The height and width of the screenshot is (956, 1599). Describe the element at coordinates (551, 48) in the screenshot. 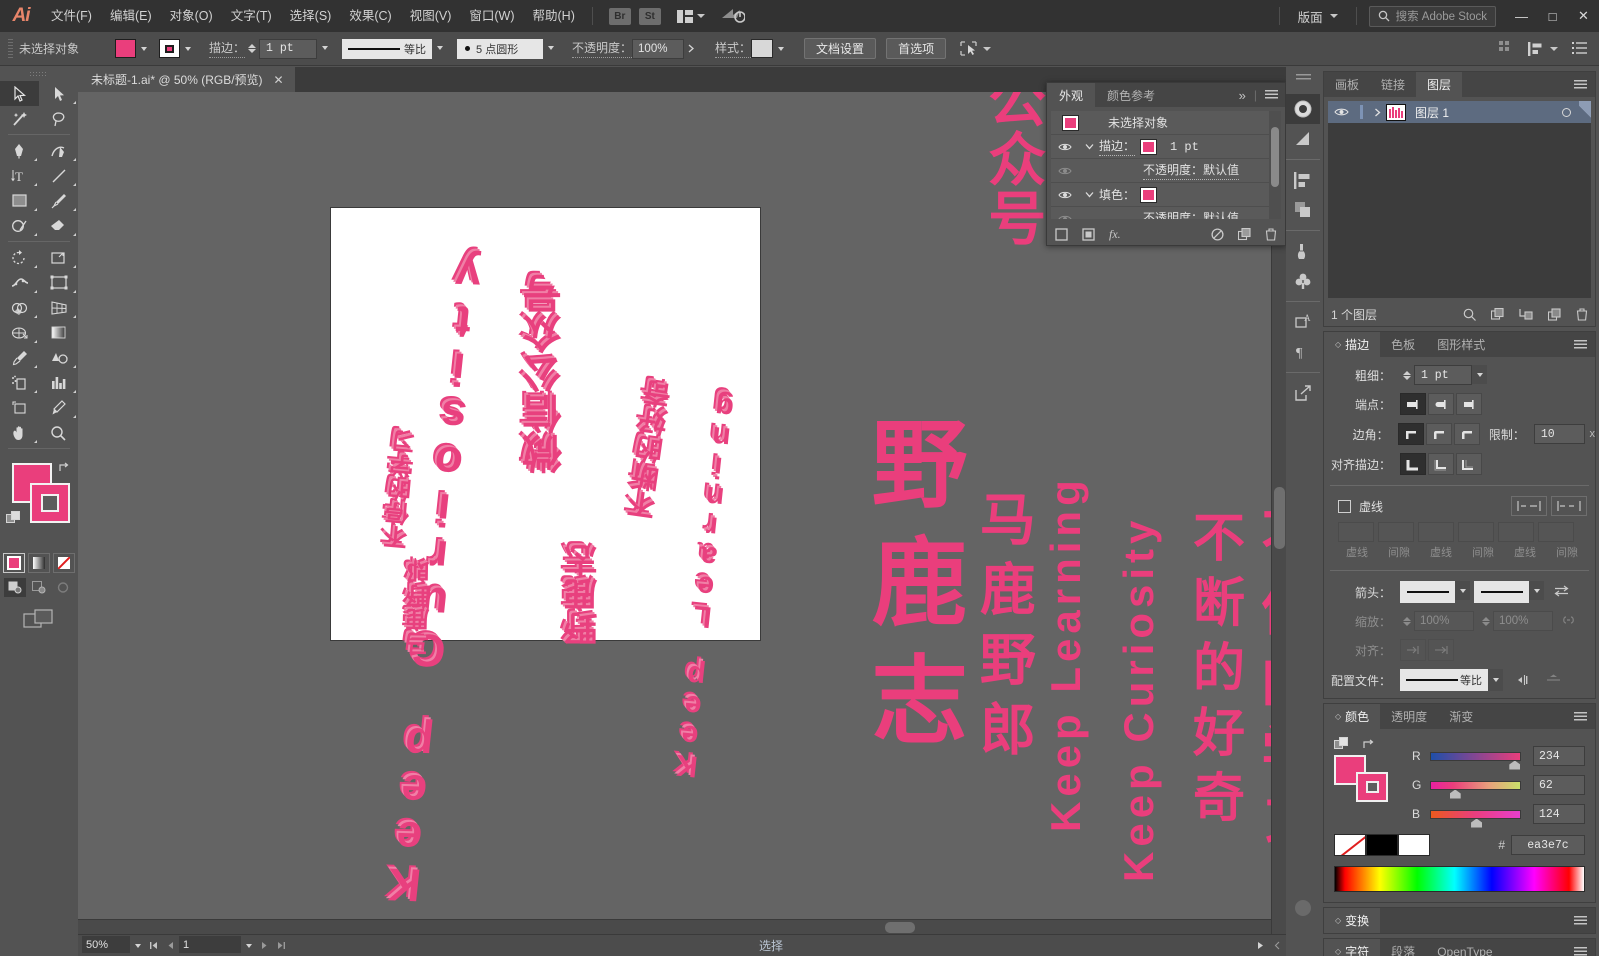

I see `brush-dropdown` at that location.